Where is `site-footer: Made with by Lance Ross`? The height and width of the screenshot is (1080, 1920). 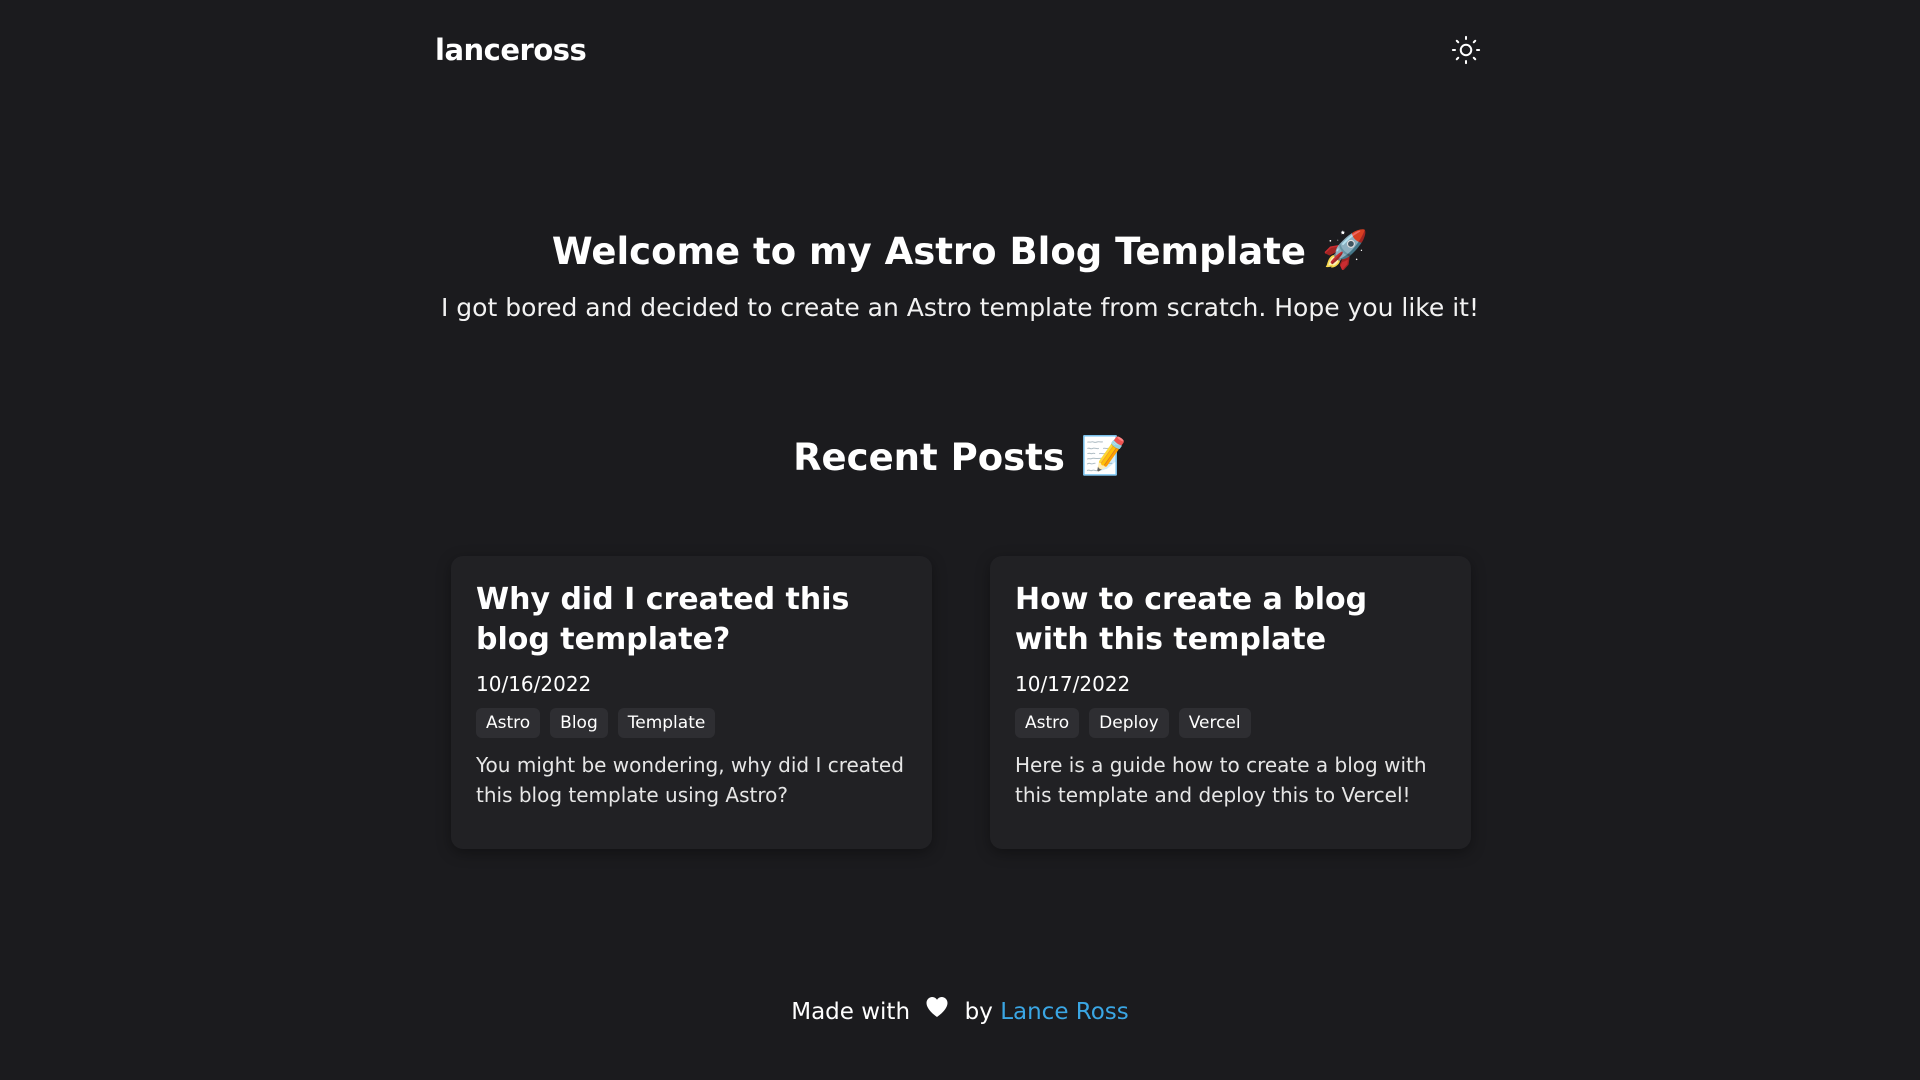
site-footer: Made with by Lance Ross is located at coordinates (960, 1012).